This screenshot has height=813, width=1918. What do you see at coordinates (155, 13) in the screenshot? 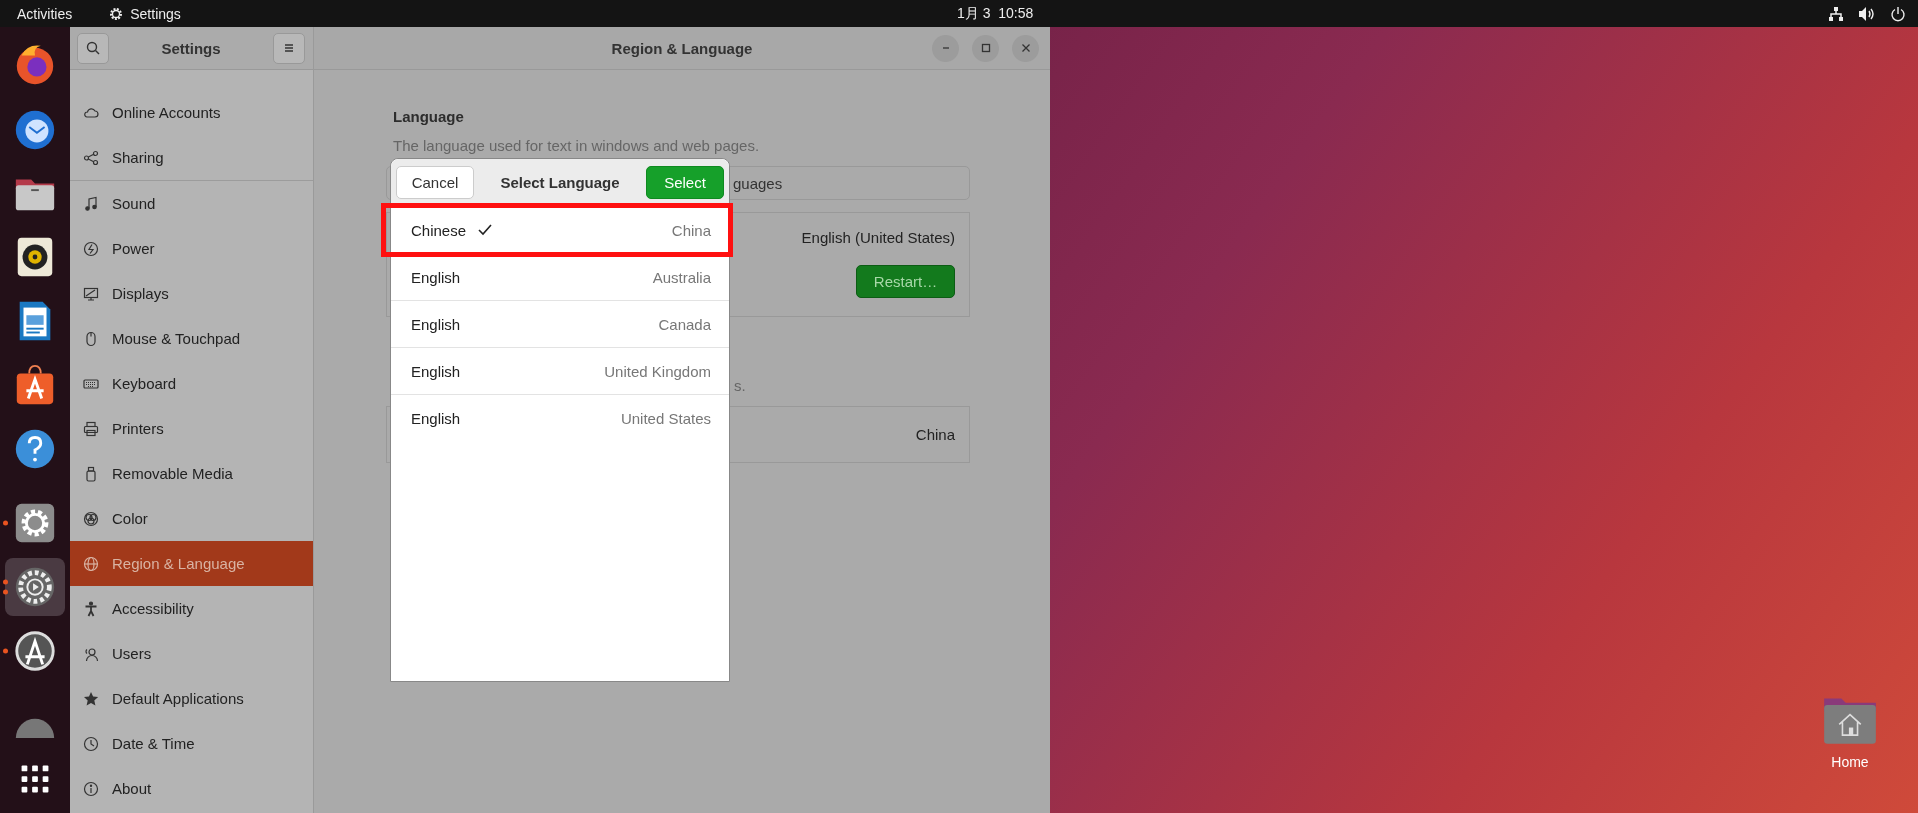
I see `app-menu: Settings` at bounding box center [155, 13].